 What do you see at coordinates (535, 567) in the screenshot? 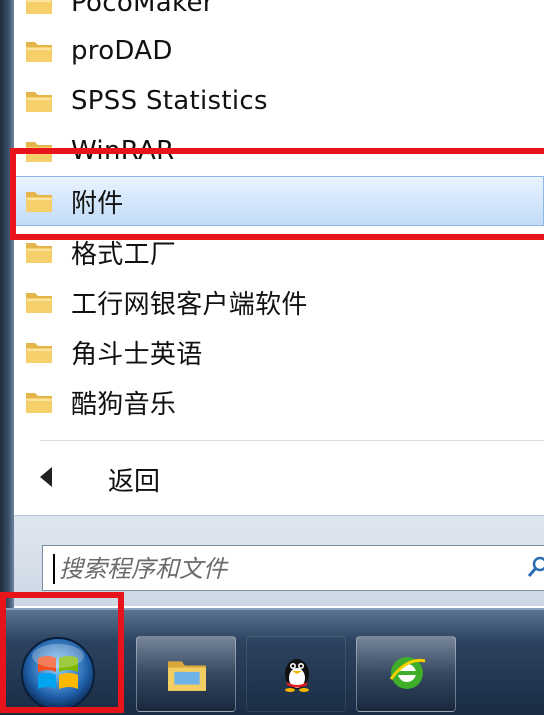
I see `search-icon` at bounding box center [535, 567].